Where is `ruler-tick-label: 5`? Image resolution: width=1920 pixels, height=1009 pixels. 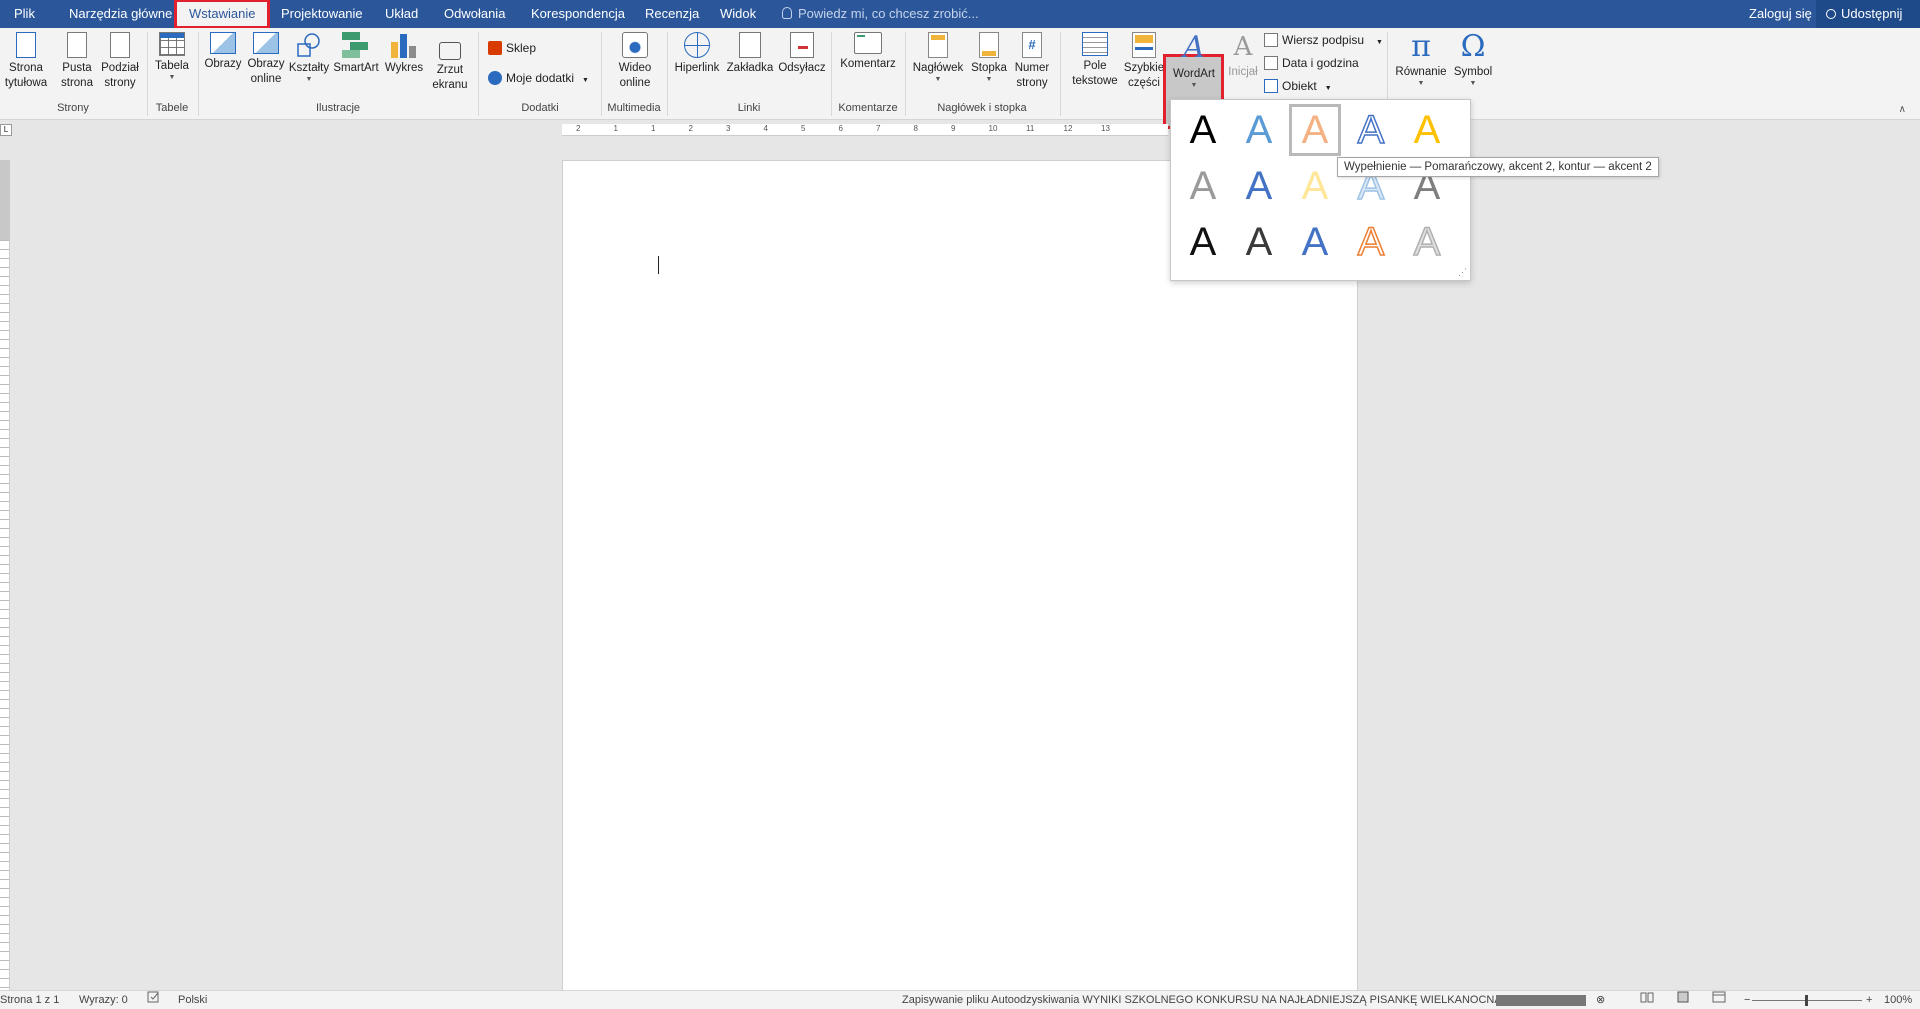 ruler-tick-label: 5 is located at coordinates (803, 128).